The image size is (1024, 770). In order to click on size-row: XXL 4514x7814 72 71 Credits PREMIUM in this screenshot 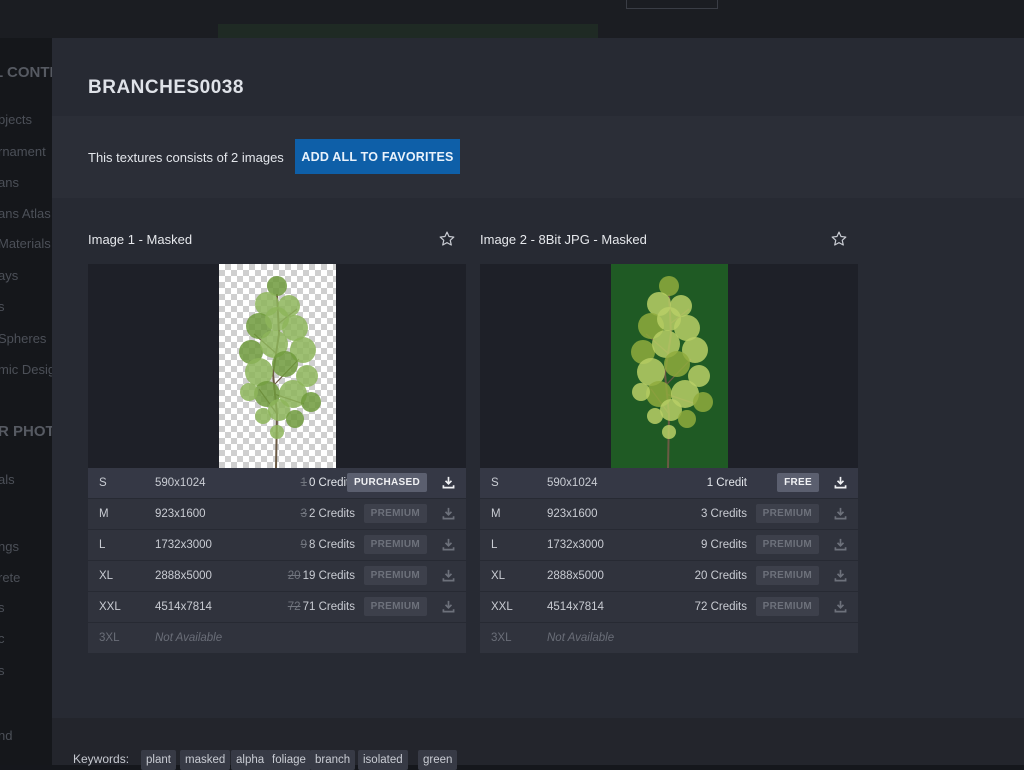, I will do `click(277, 607)`.